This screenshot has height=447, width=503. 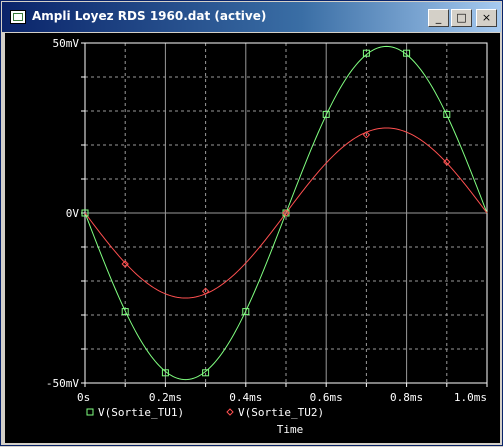 What do you see at coordinates (486, 18) in the screenshot?
I see `close-button: ×` at bounding box center [486, 18].